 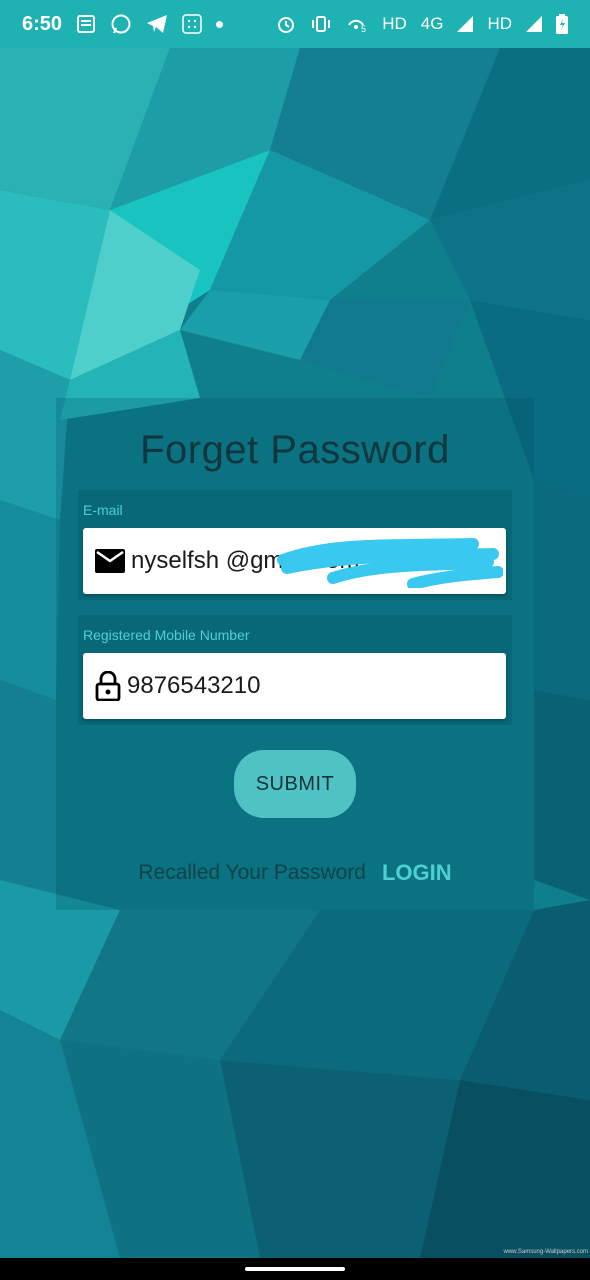 I want to click on status-bar: 6:50 5 HD 4G HD, so click(x=295, y=24).